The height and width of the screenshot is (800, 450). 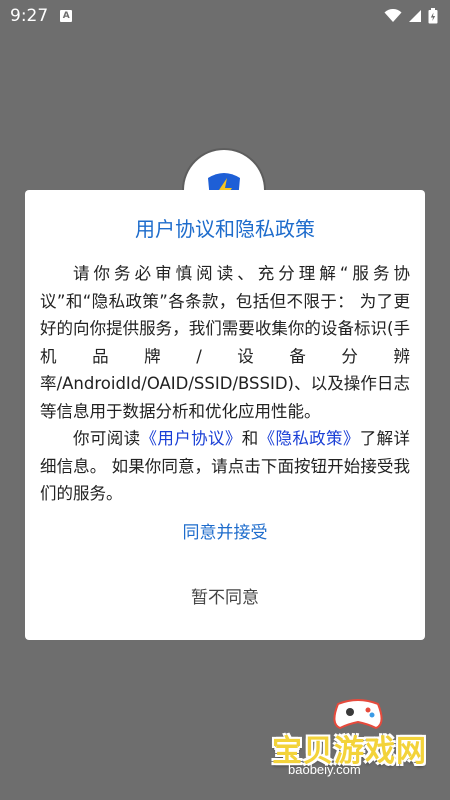 What do you see at coordinates (225, 533) in the screenshot?
I see `agree-button: 同意并接受` at bounding box center [225, 533].